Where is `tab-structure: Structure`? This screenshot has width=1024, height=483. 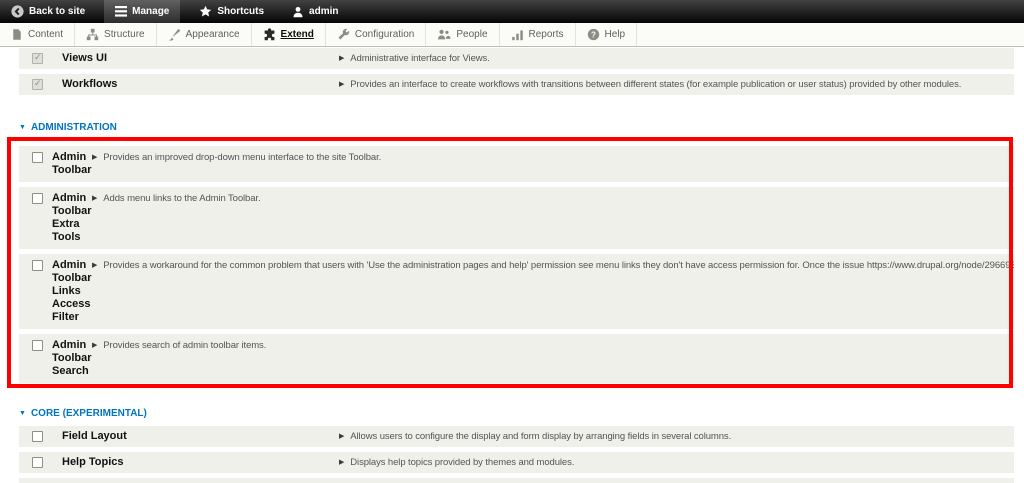 tab-structure: Structure is located at coordinates (116, 34).